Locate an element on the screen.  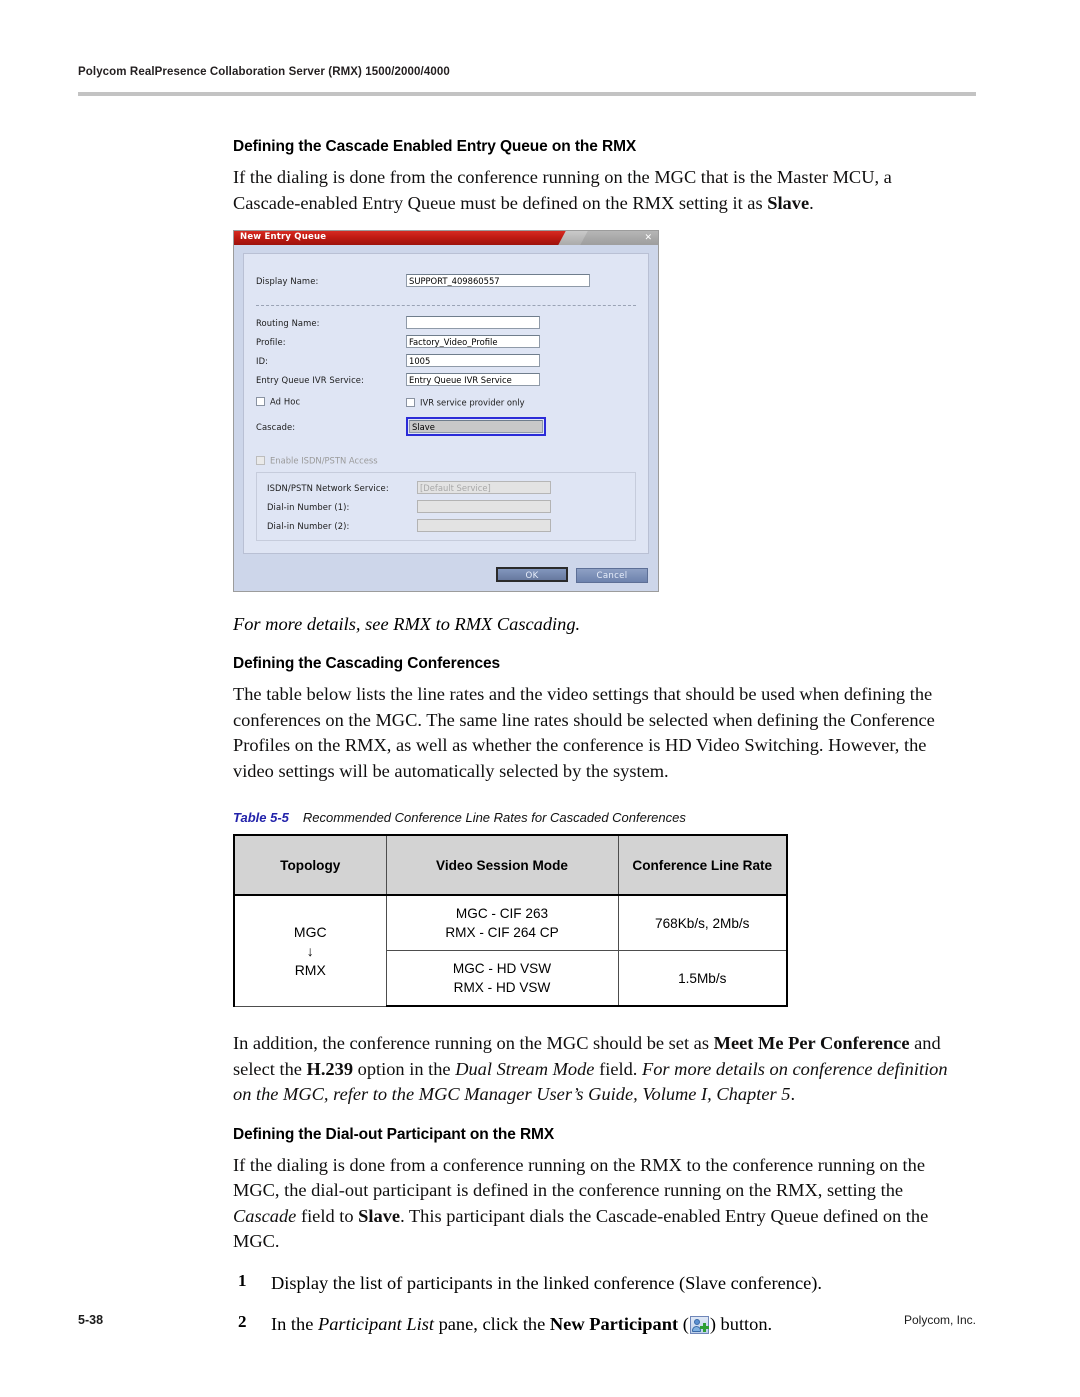
in-addition-t5: . is located at coordinates (793, 1094).